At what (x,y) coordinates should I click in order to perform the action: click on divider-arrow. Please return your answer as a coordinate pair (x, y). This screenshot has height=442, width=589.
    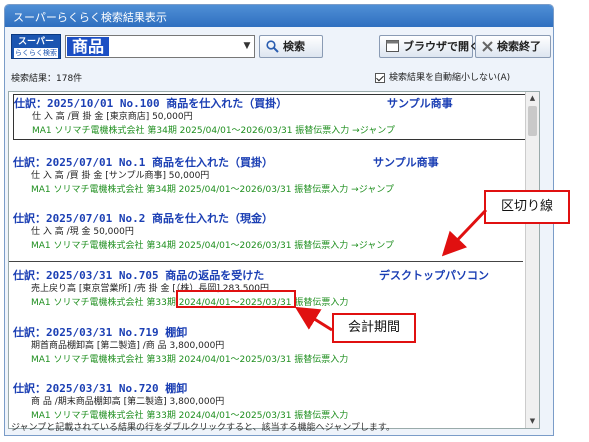
    Looking at the image, I should click on (464, 232).